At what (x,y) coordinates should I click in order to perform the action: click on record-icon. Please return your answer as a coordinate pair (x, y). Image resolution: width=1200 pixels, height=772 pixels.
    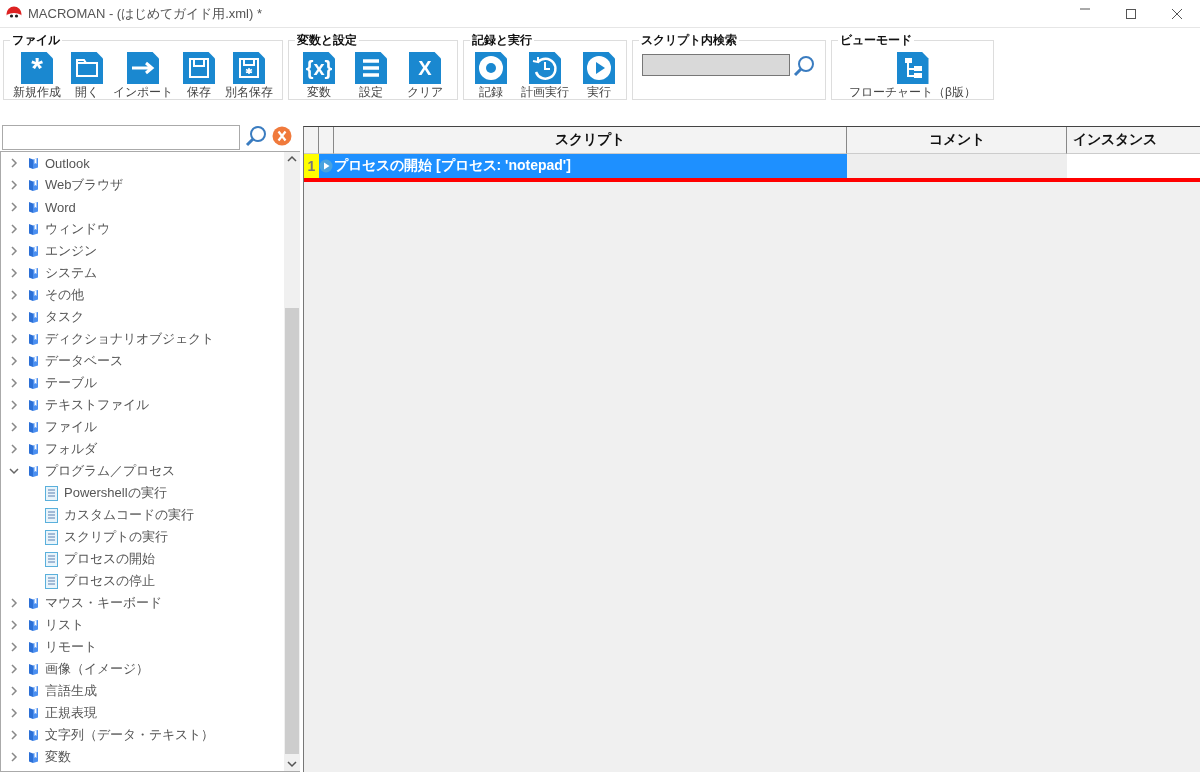
    Looking at the image, I should click on (491, 68).